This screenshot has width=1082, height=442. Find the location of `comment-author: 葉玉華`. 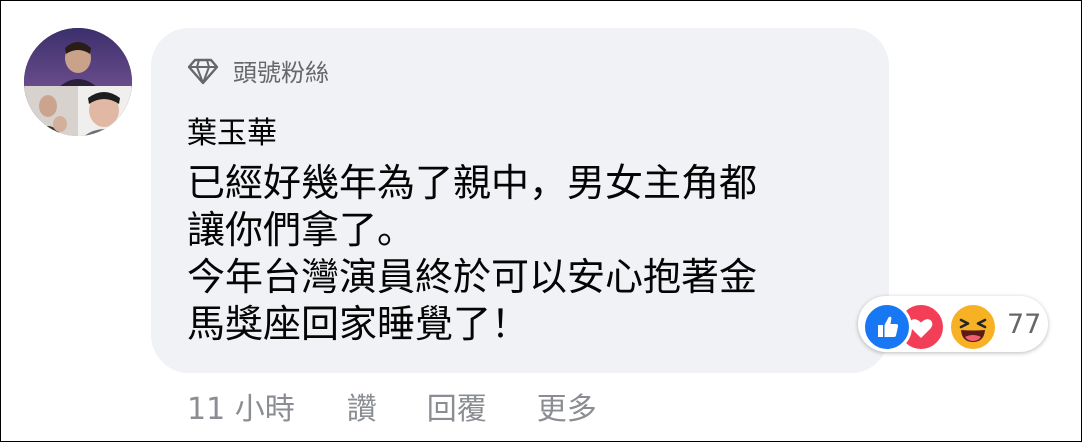

comment-author: 葉玉華 is located at coordinates (232, 130).